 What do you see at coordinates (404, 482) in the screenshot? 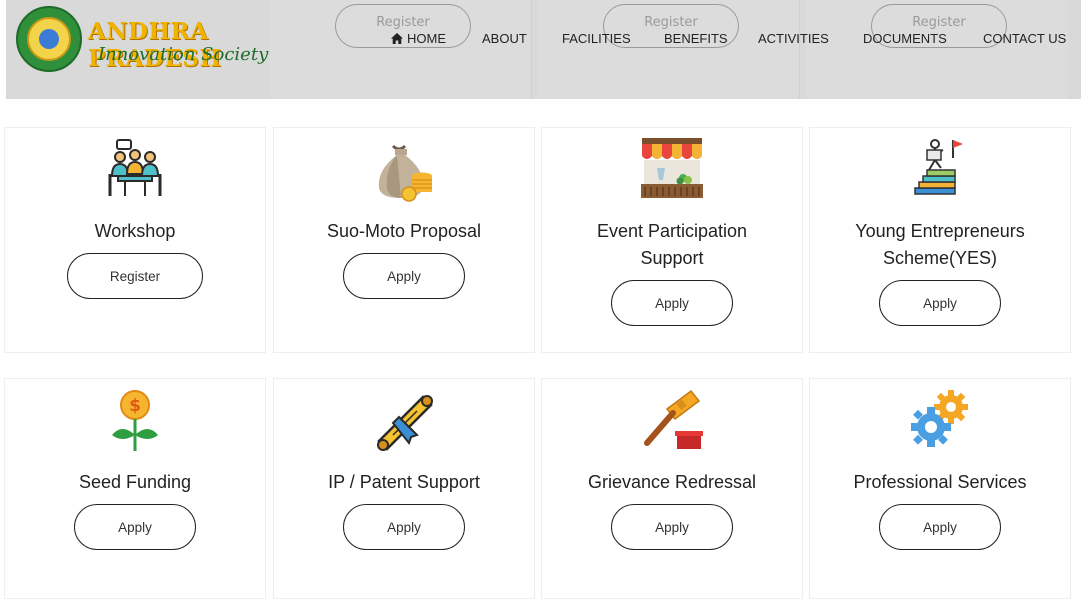
I see `card-title: IP / Patent Support` at bounding box center [404, 482].